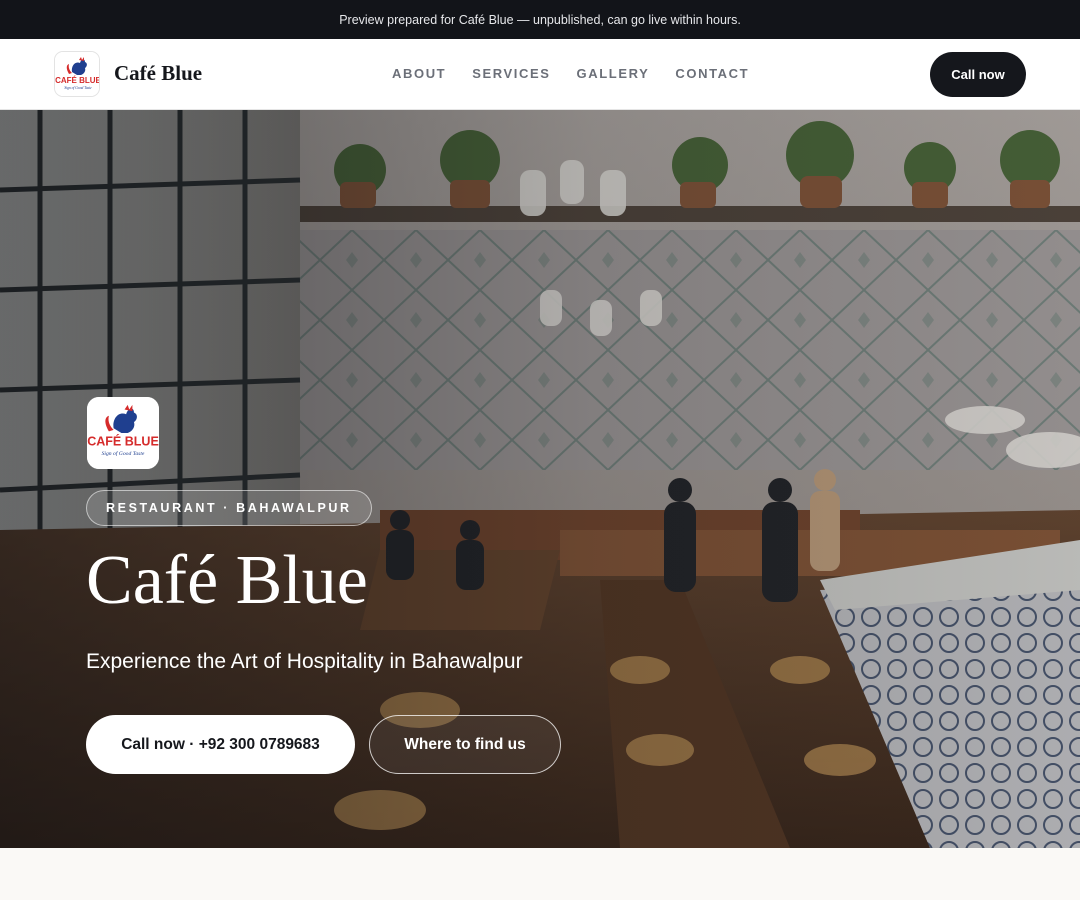 The height and width of the screenshot is (900, 1080). What do you see at coordinates (220, 744) in the screenshot?
I see `call-phone-button: Call now · +92 300 0789683` at bounding box center [220, 744].